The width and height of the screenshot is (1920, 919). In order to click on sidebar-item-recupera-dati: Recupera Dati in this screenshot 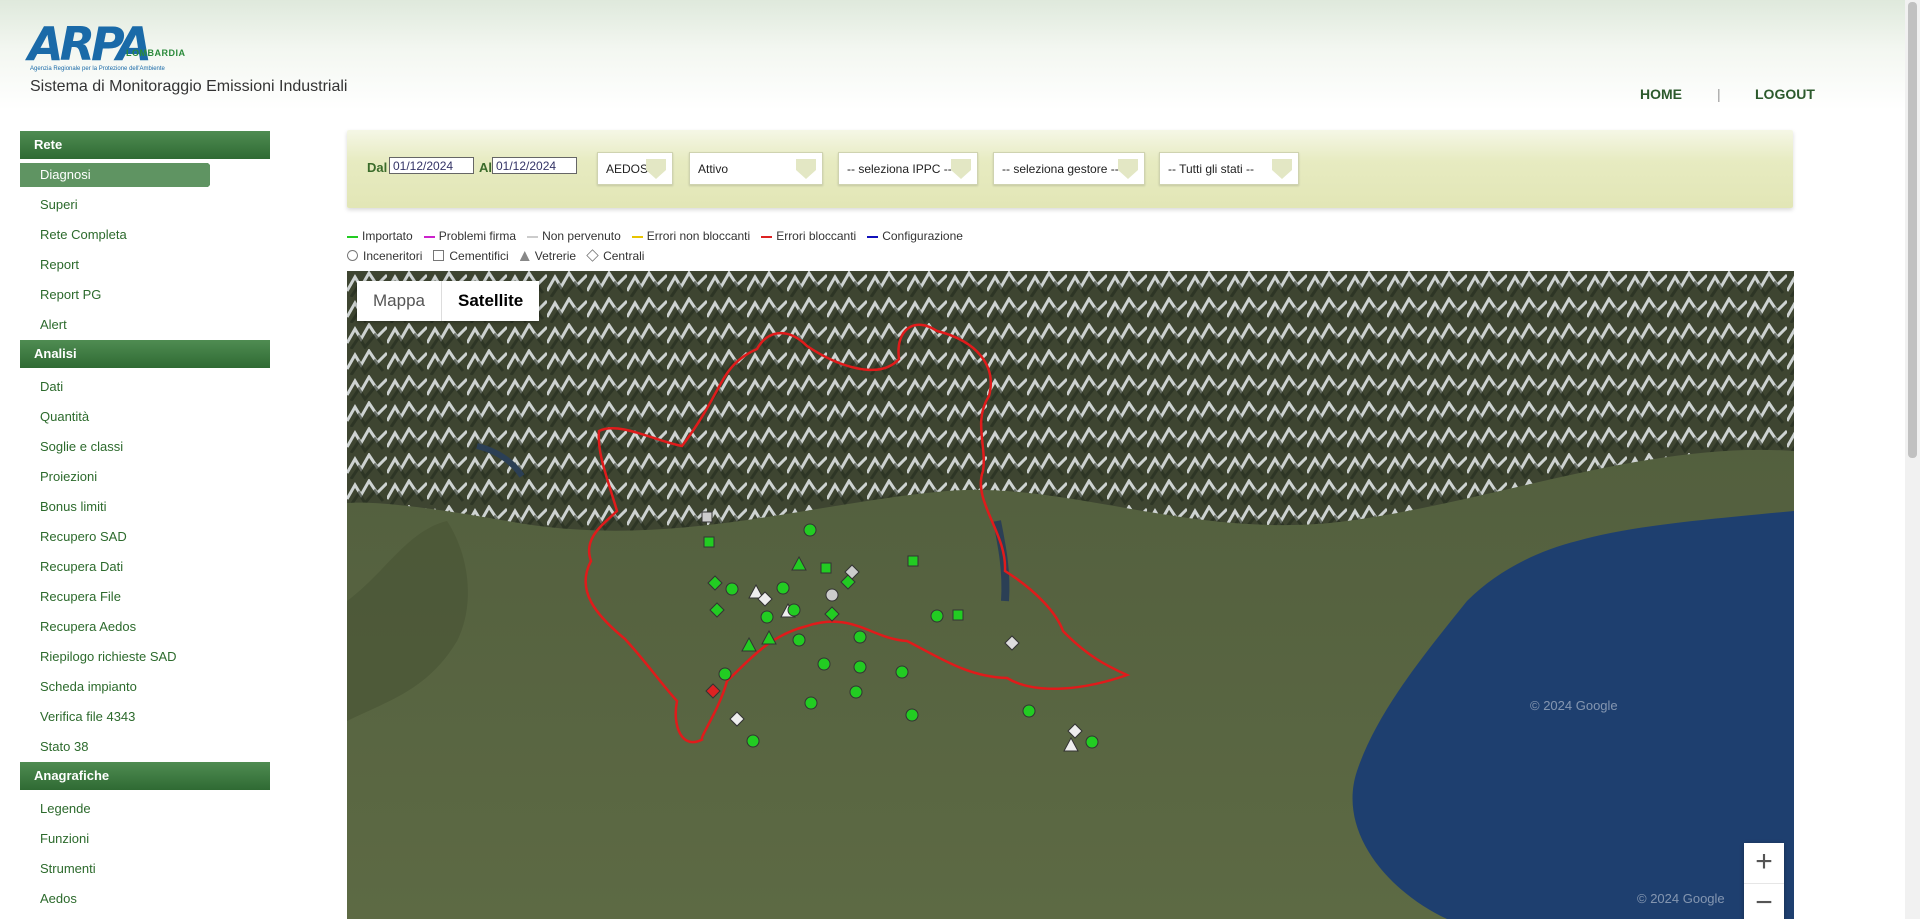, I will do `click(145, 567)`.